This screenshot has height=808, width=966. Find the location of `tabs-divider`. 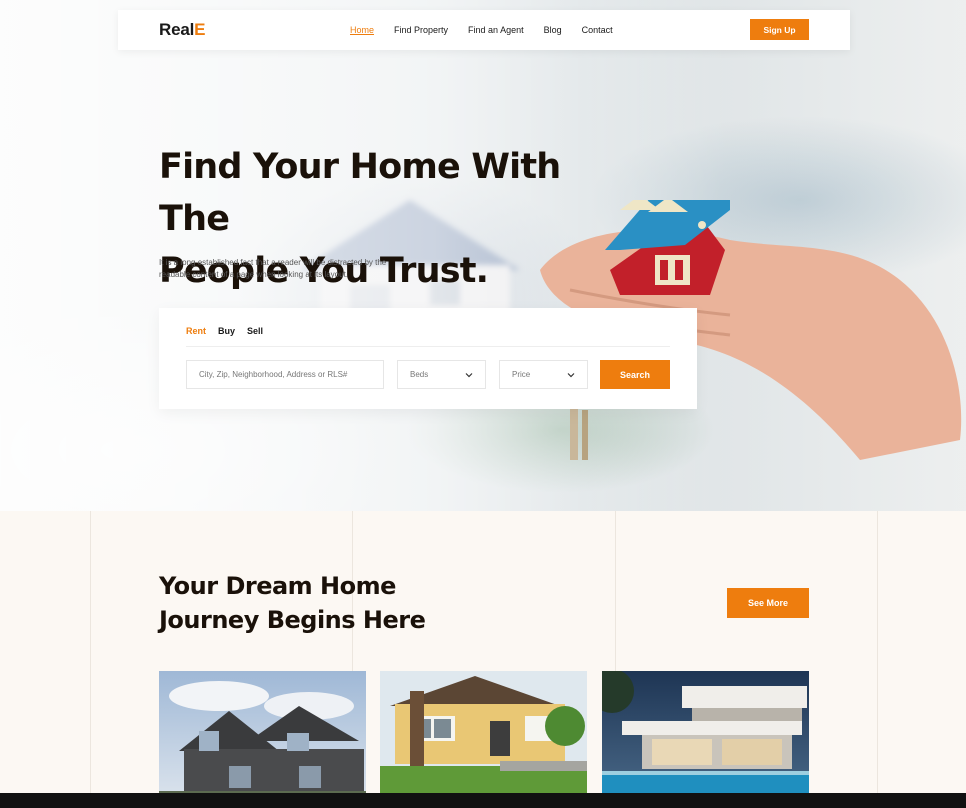

tabs-divider is located at coordinates (428, 346).